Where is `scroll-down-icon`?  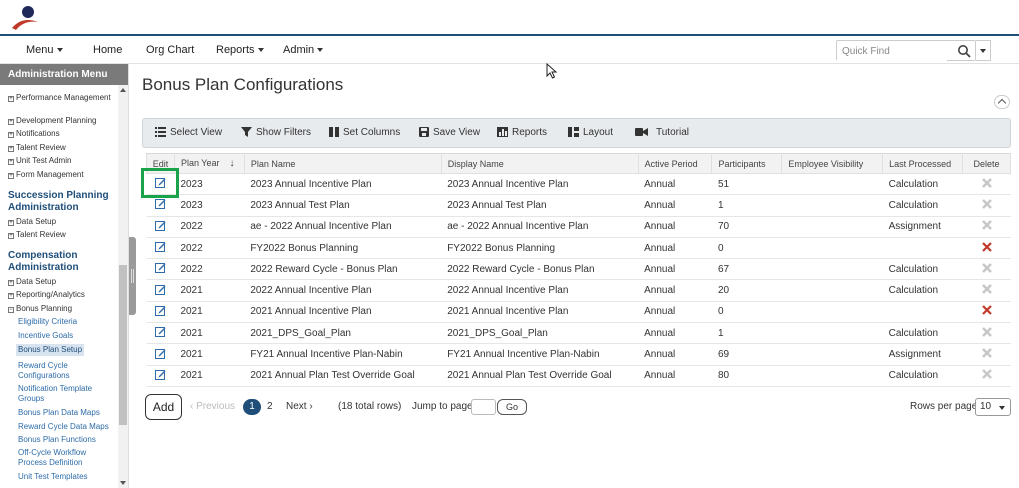 scroll-down-icon is located at coordinates (123, 483).